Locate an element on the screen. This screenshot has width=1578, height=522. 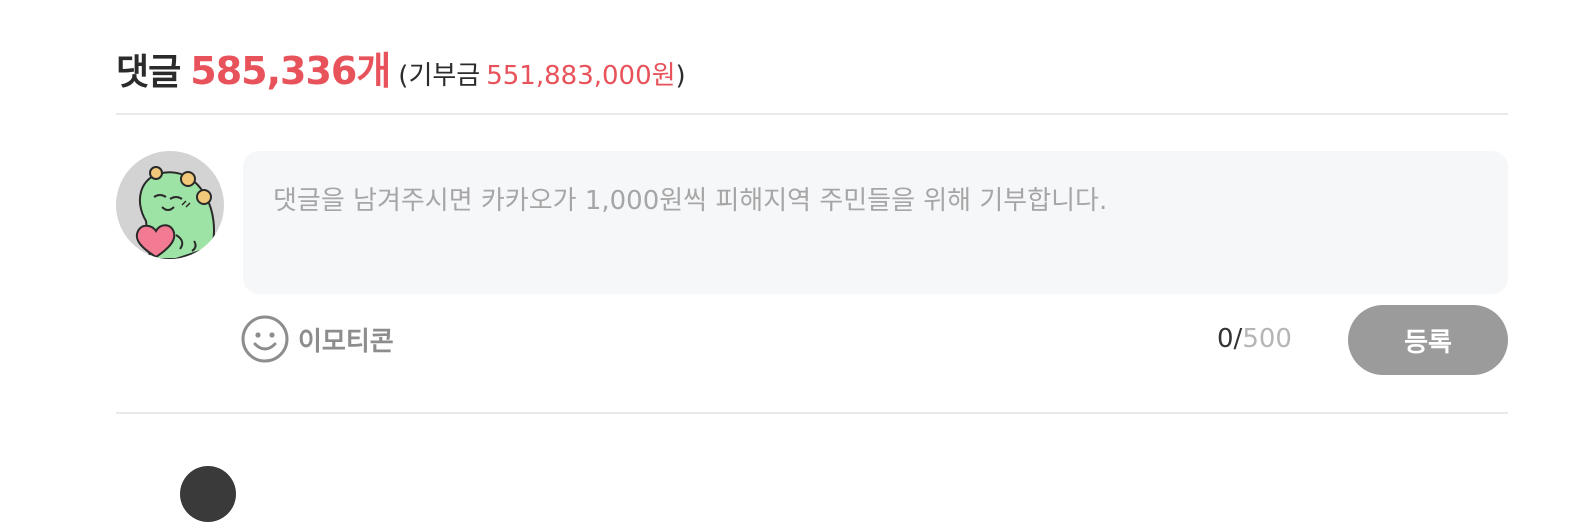
header-divider is located at coordinates (812, 114).